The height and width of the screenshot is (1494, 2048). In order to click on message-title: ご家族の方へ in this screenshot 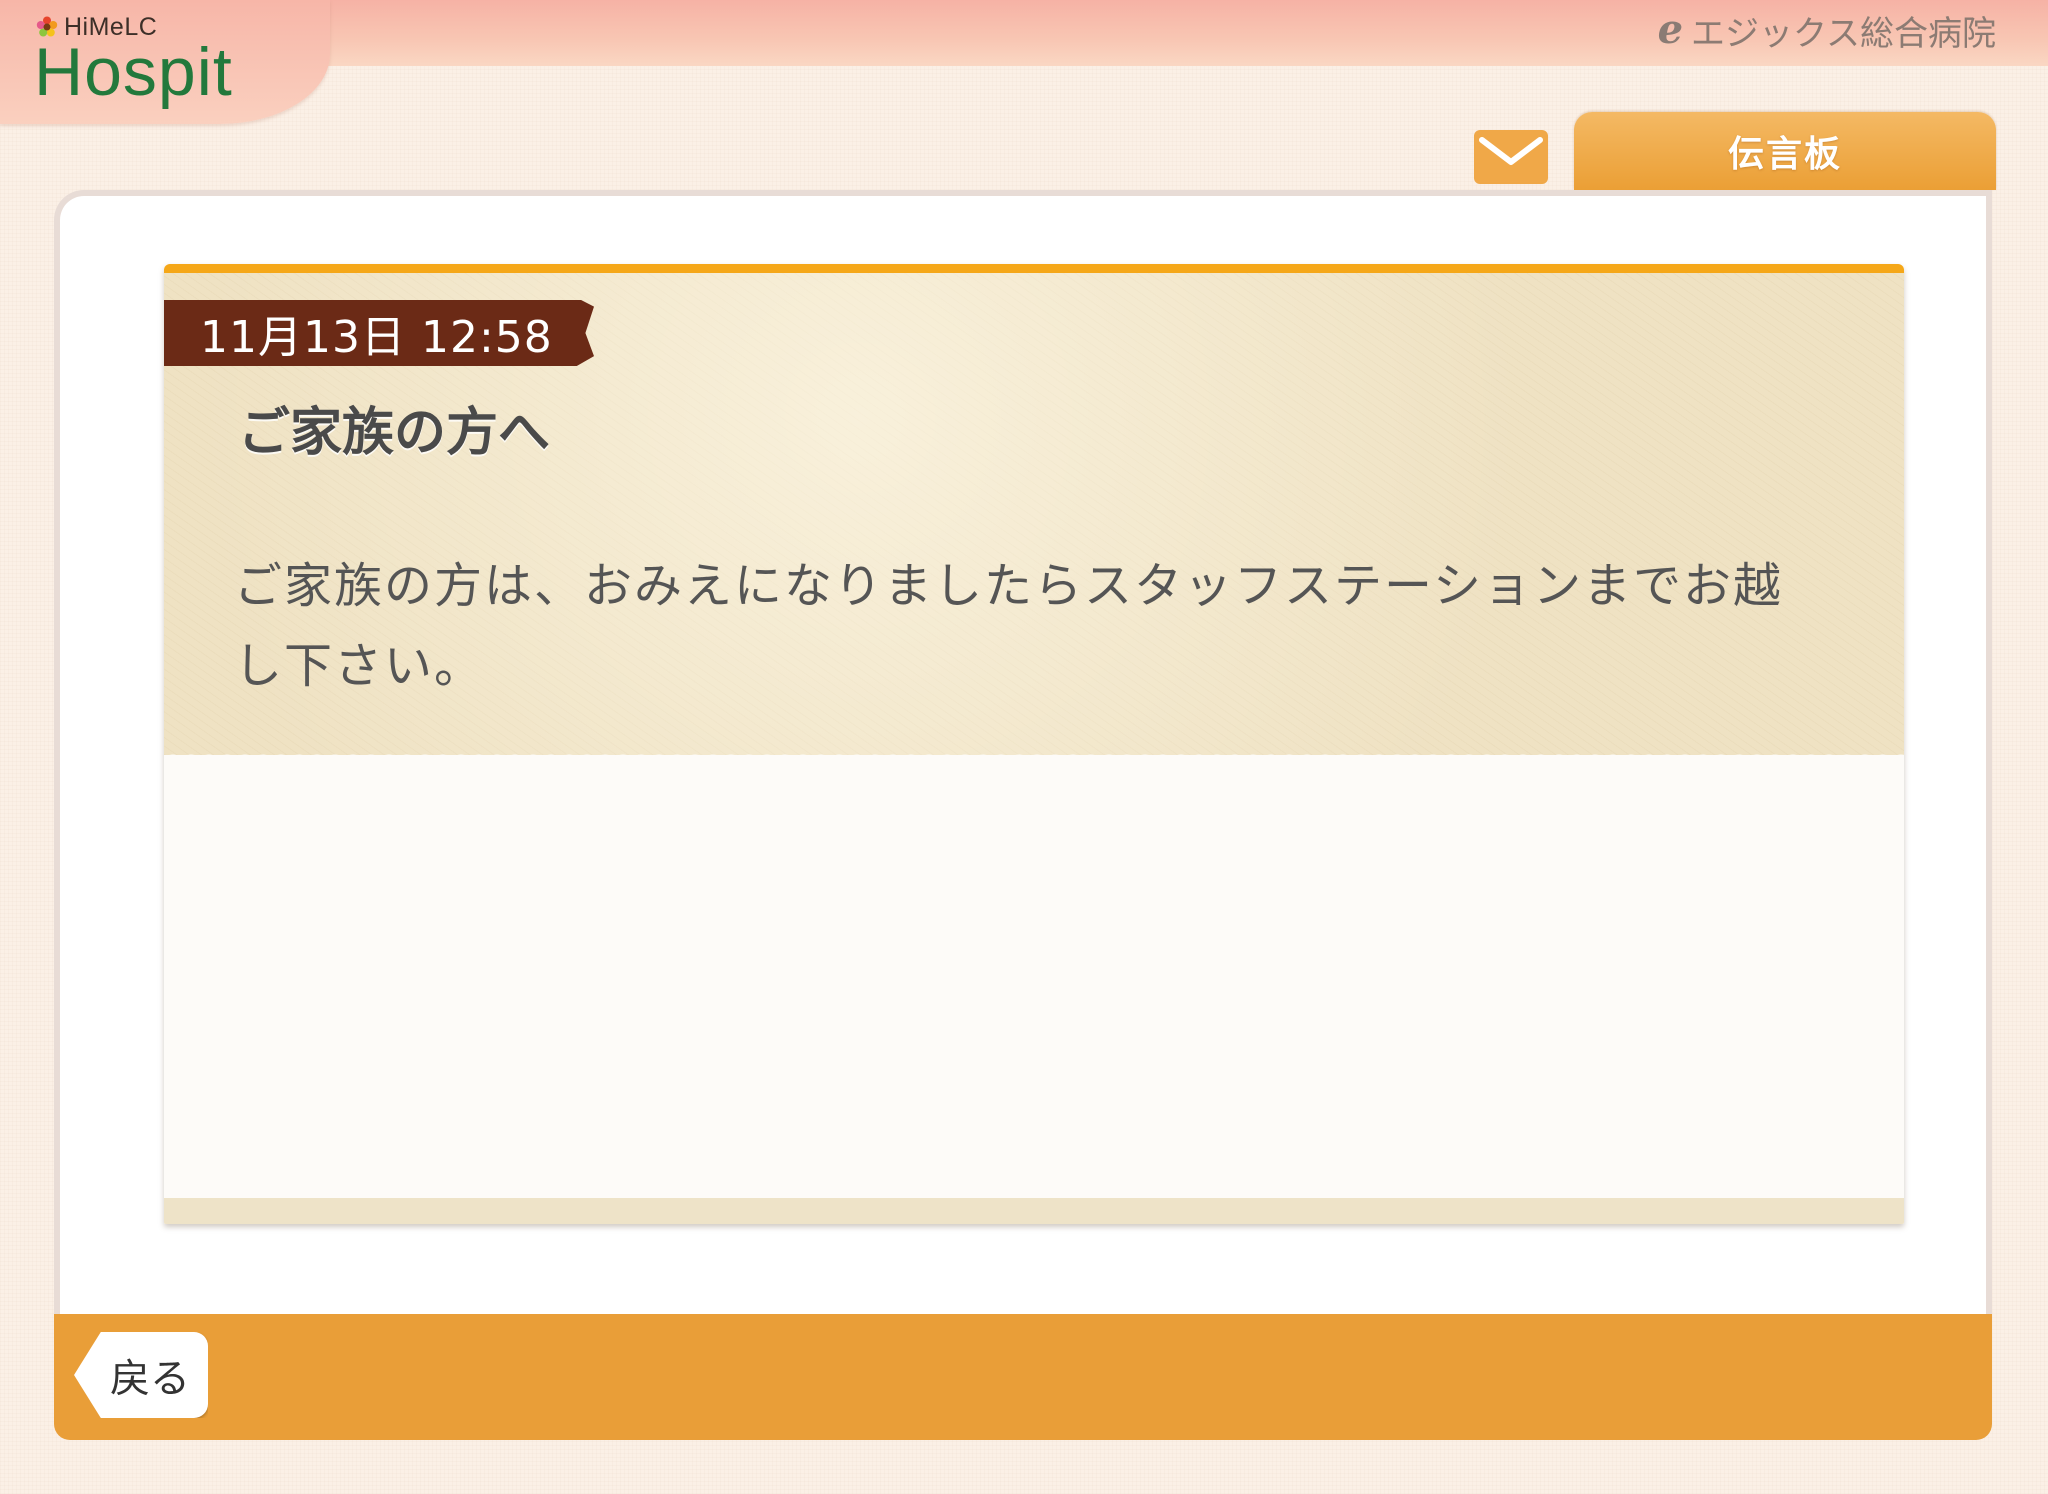, I will do `click(394, 433)`.